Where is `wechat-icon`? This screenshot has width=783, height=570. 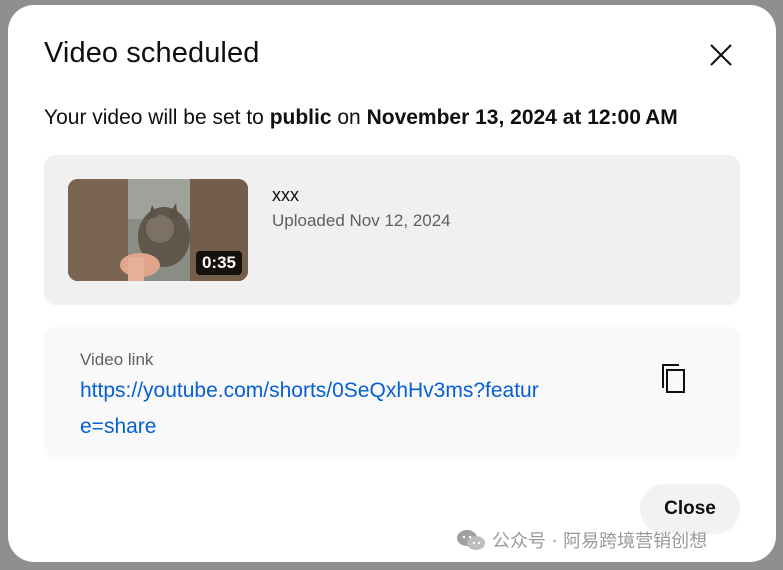 wechat-icon is located at coordinates (471, 540).